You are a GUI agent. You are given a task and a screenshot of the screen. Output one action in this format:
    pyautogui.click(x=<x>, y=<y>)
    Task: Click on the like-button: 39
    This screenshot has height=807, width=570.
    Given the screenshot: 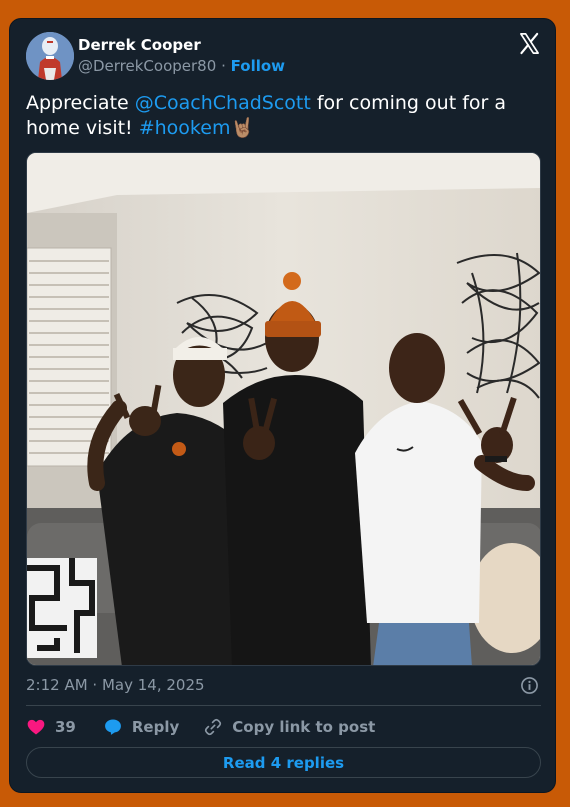 What is the action you would take?
    pyautogui.click(x=51, y=727)
    